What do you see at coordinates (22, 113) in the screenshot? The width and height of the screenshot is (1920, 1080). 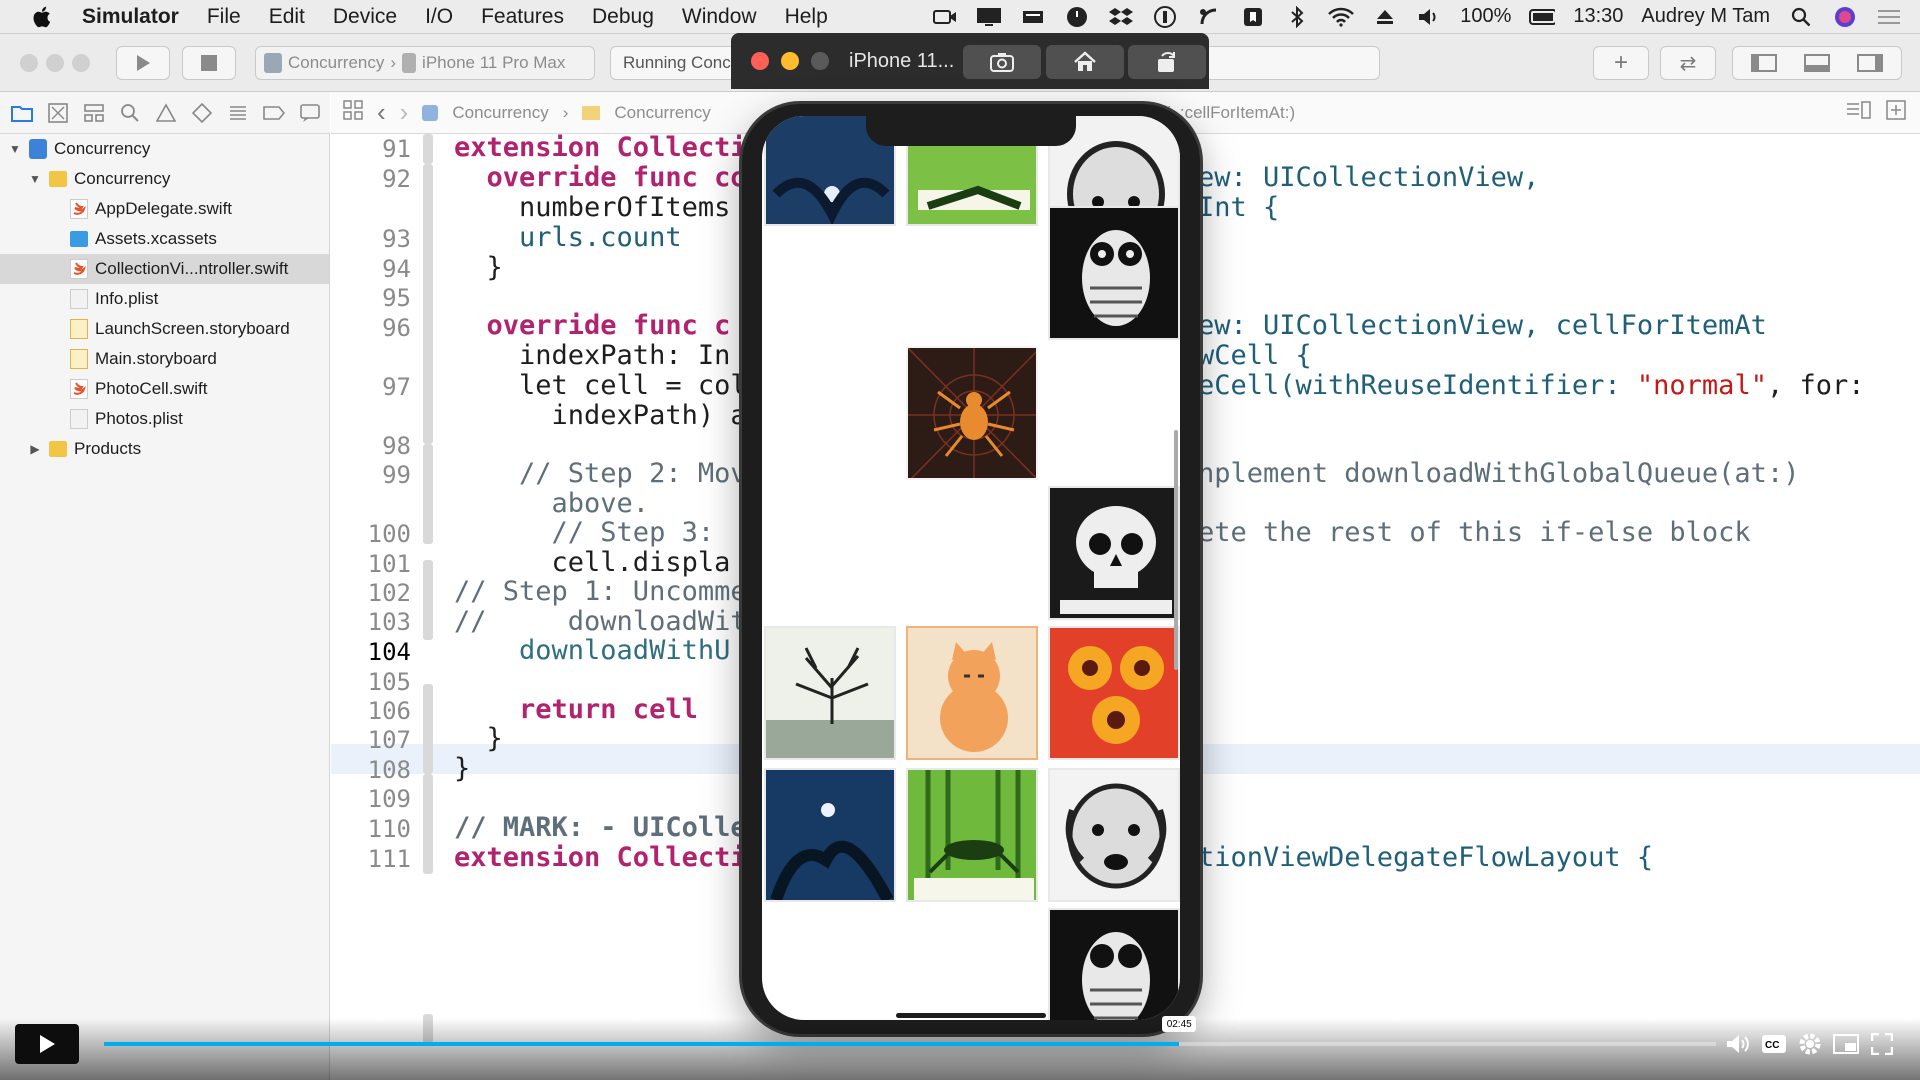 I see `folder-navigator-icon` at bounding box center [22, 113].